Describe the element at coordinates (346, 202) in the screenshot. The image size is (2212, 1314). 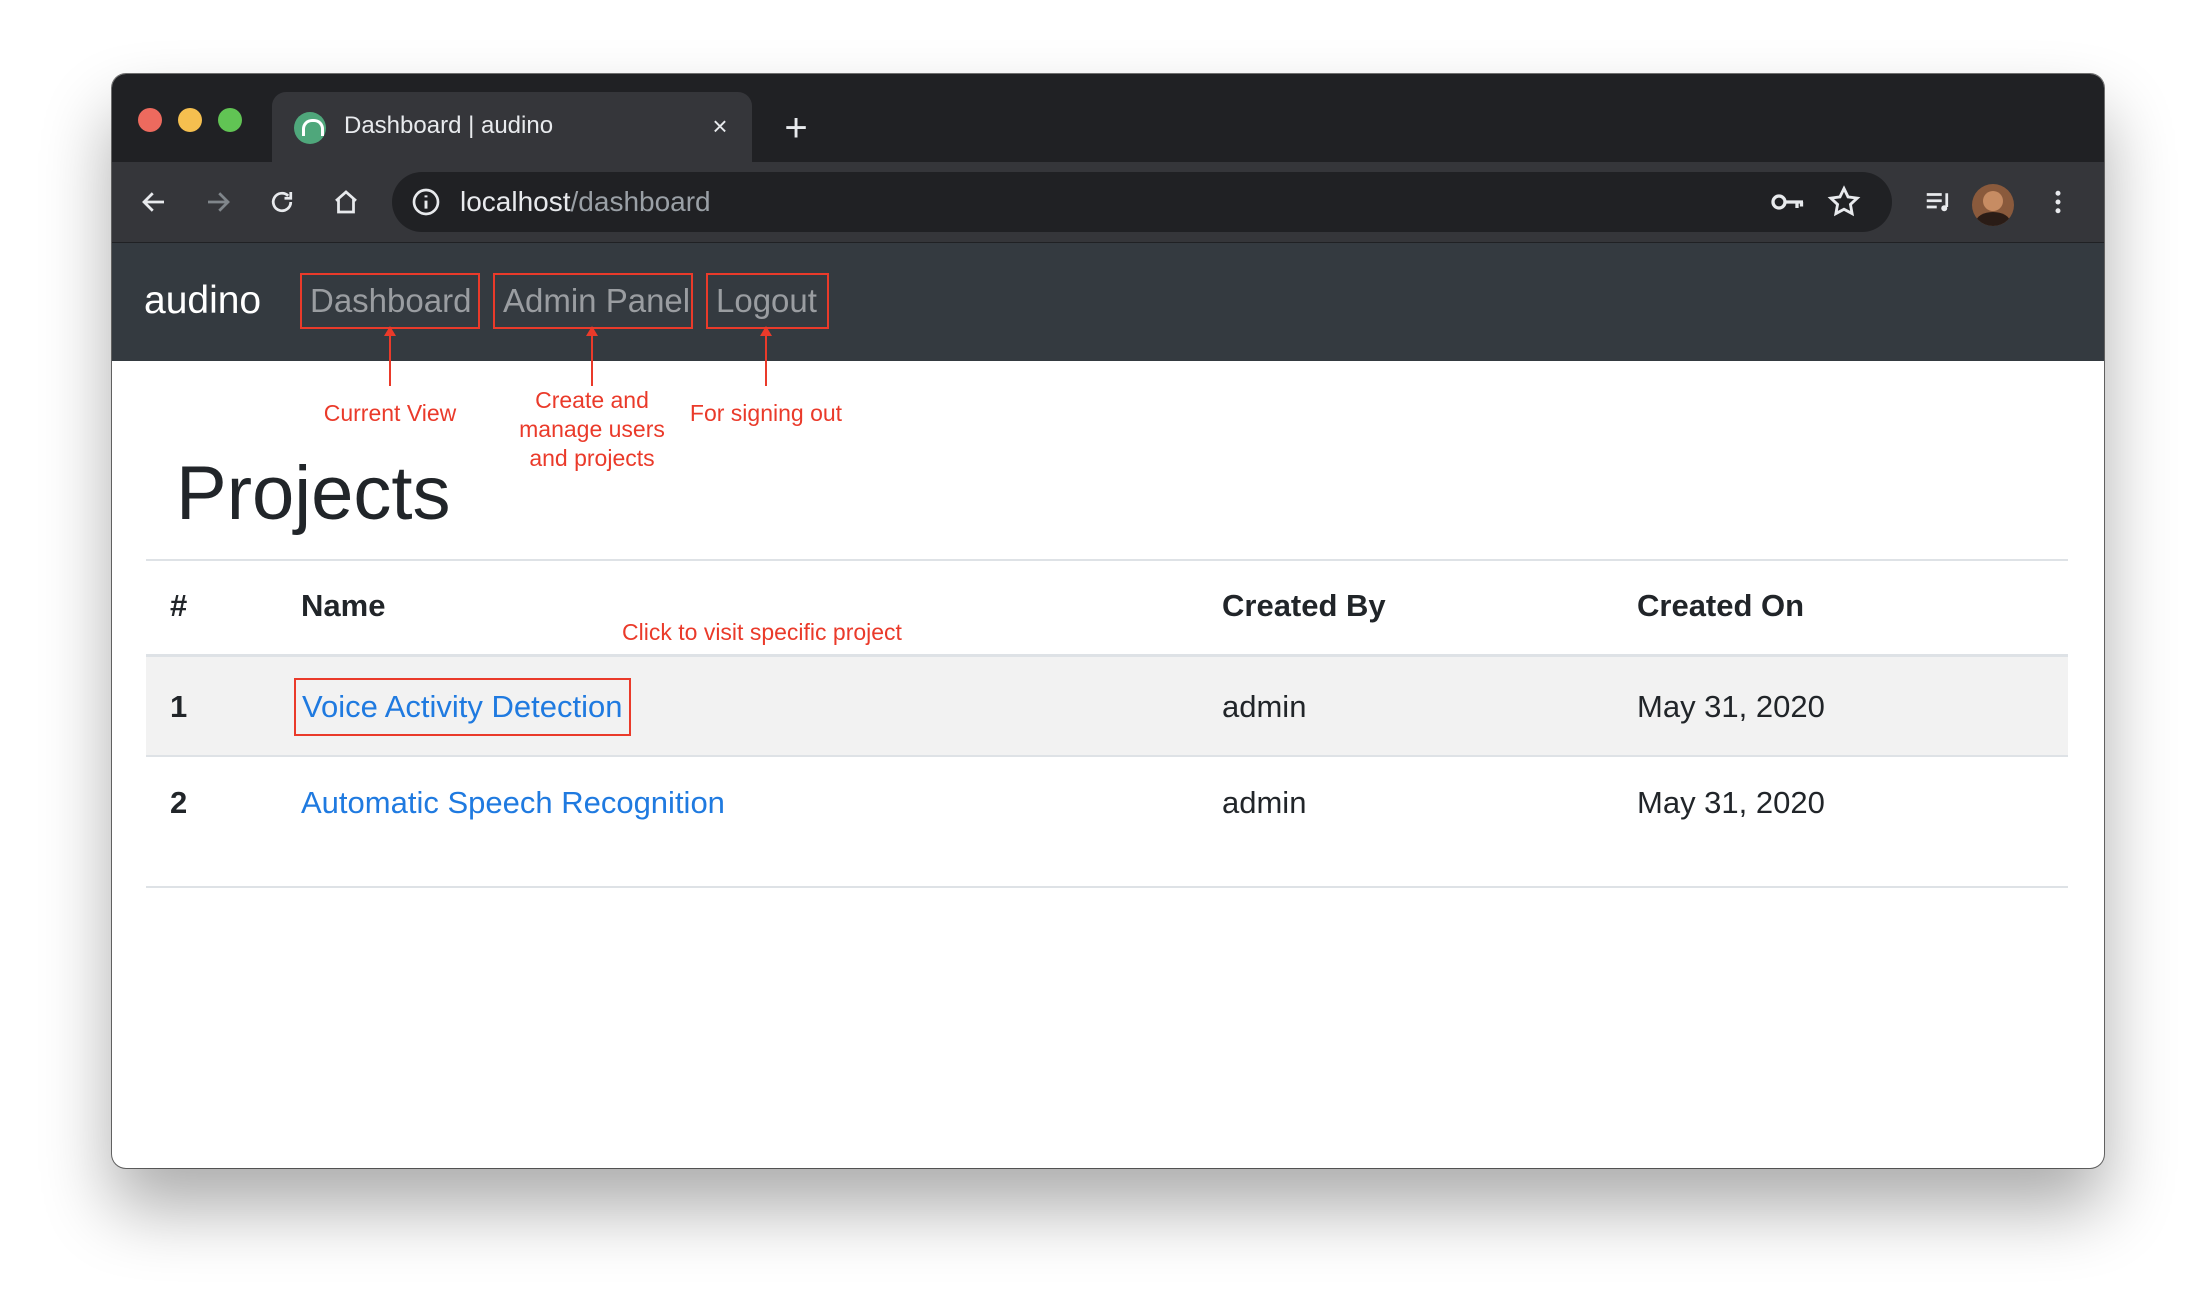
I see `home-icon` at that location.